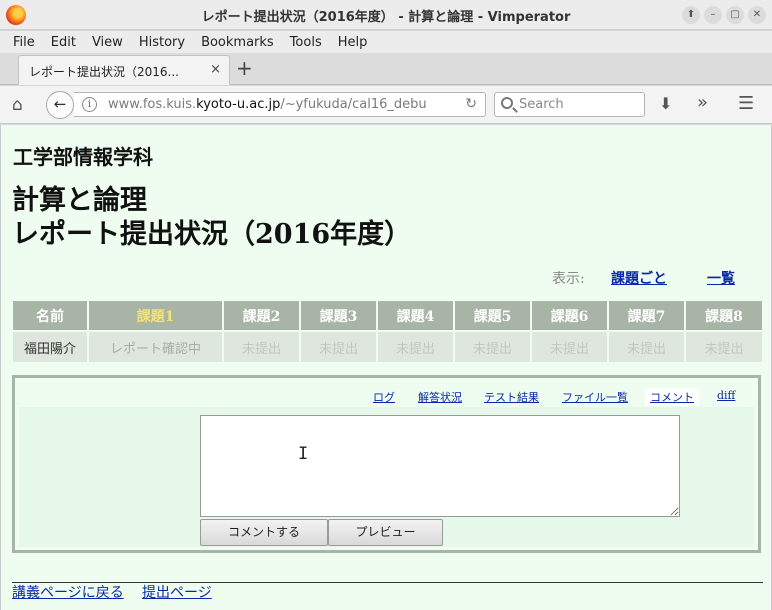 This screenshot has height=610, width=772. Describe the element at coordinates (595, 397) in the screenshot. I see `tab-file-list: ファイル一覧` at that location.